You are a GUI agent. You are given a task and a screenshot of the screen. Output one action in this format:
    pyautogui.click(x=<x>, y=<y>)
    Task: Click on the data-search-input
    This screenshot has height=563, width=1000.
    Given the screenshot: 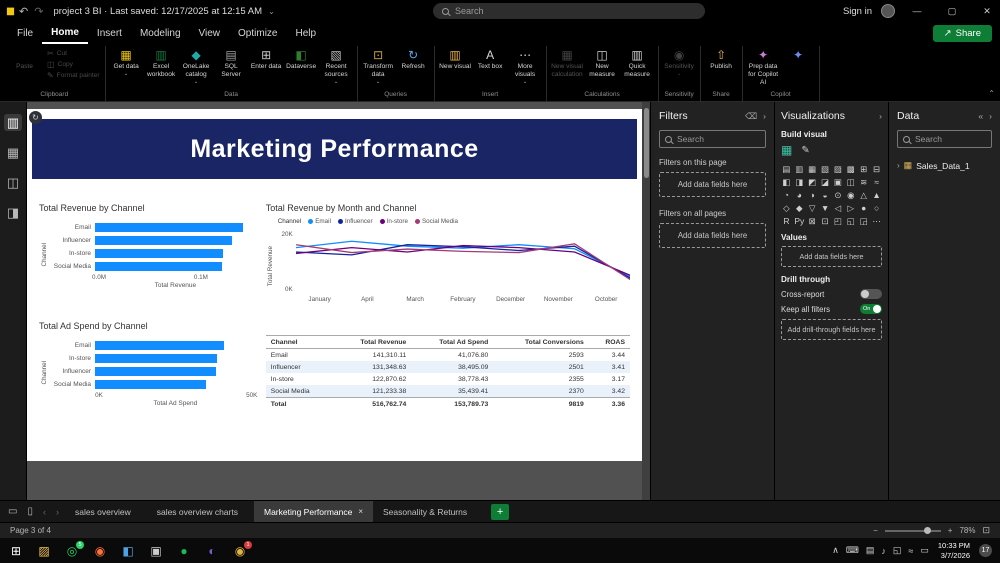 What is the action you would take?
    pyautogui.click(x=950, y=139)
    